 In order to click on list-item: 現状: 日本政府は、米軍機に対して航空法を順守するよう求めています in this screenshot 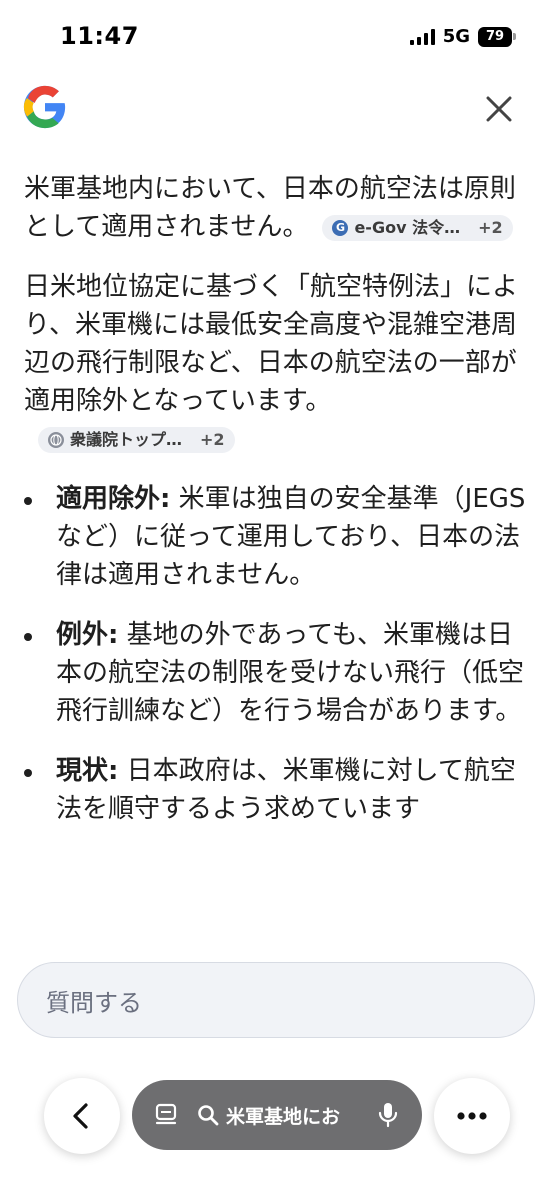, I will do `click(276, 790)`.